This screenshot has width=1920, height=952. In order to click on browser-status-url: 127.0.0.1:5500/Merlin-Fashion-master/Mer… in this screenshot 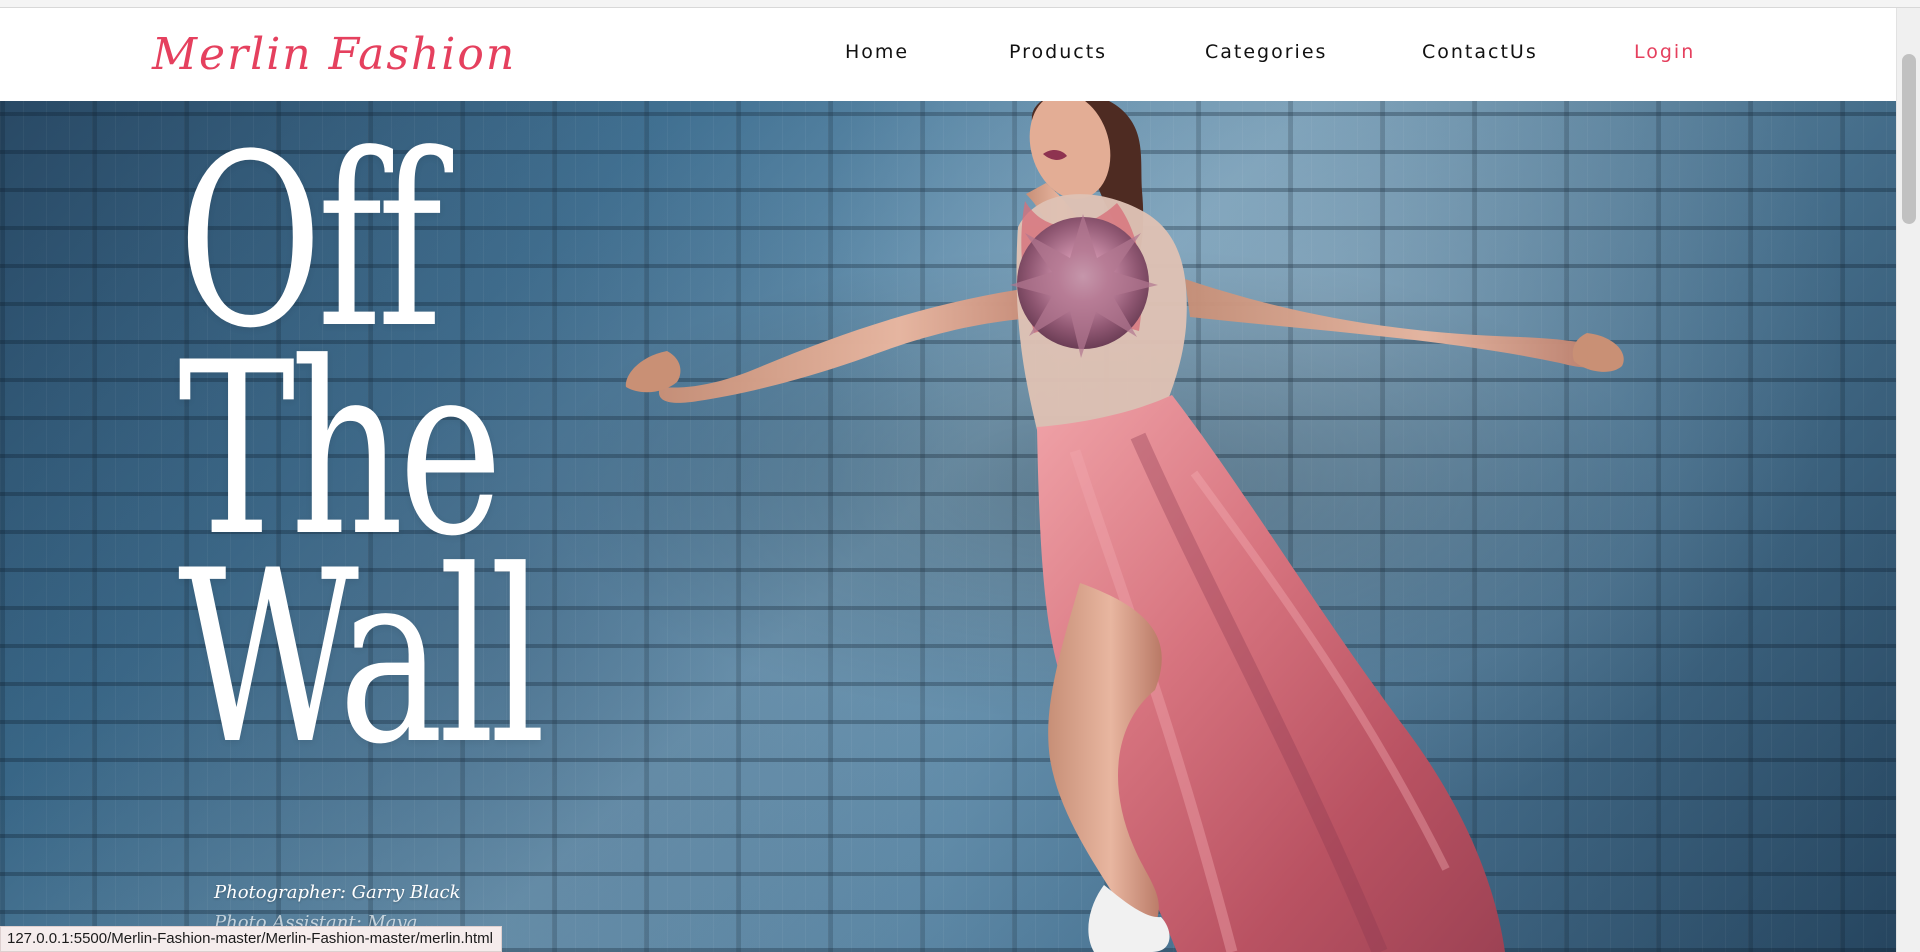, I will do `click(251, 939)`.